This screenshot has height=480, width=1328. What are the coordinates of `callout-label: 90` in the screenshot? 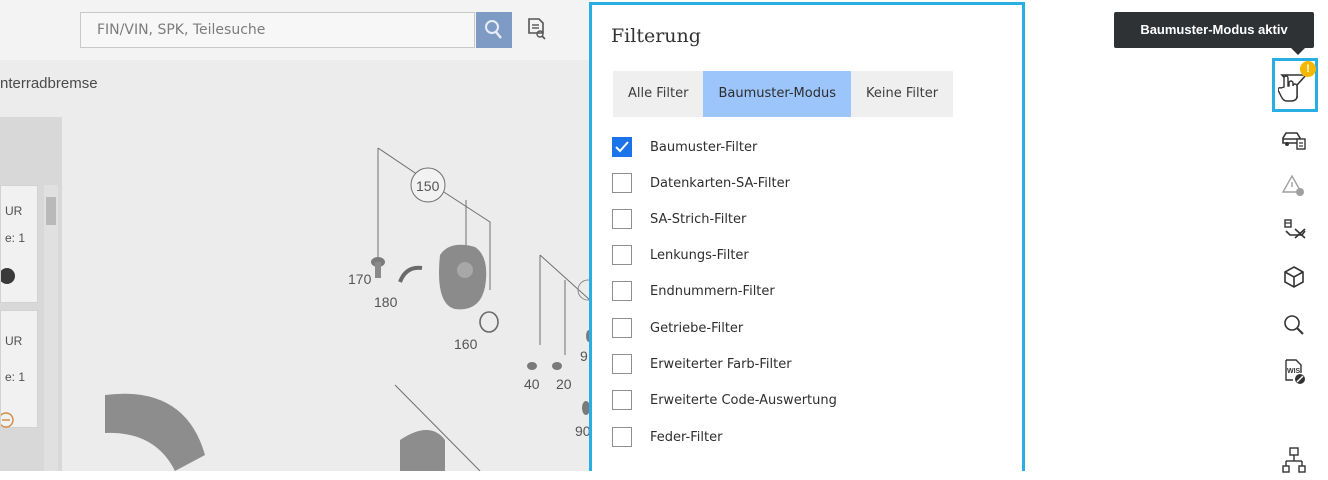 It's located at (582, 431).